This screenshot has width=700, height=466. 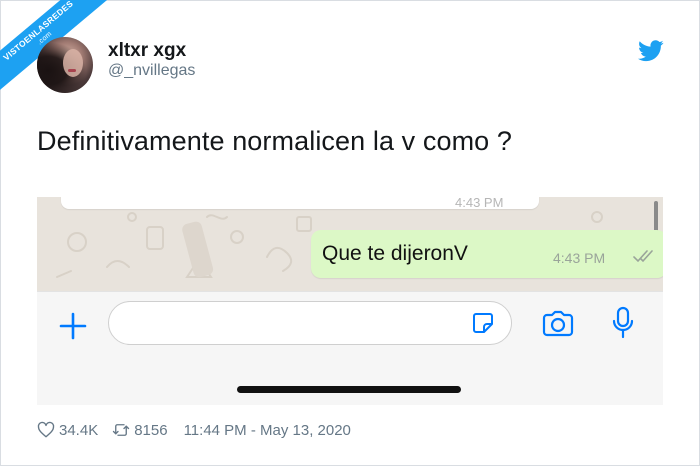 What do you see at coordinates (65, 65) in the screenshot?
I see `avatar` at bounding box center [65, 65].